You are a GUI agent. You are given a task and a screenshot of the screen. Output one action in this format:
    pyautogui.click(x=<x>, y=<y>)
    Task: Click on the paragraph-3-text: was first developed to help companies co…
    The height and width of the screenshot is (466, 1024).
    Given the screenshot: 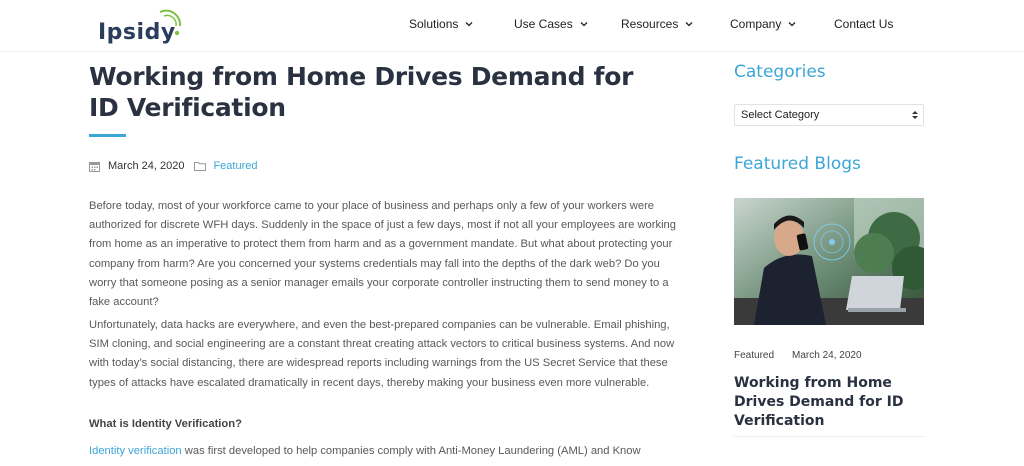 What is the action you would take?
    pyautogui.click(x=411, y=451)
    